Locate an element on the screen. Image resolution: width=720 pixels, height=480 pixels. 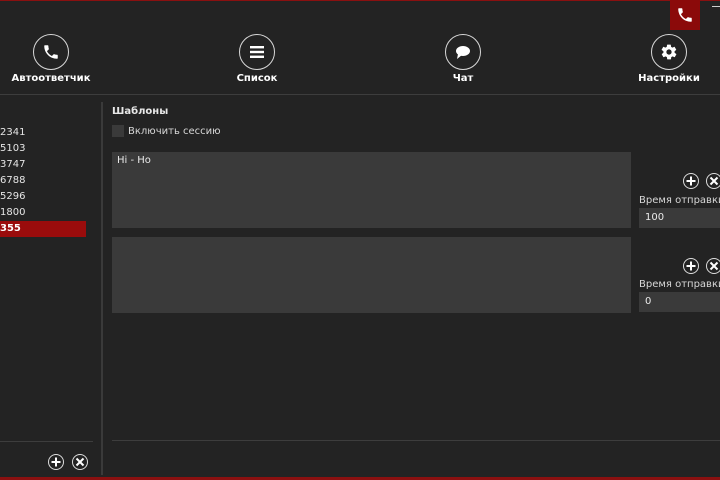
gear-icon is located at coordinates (669, 52).